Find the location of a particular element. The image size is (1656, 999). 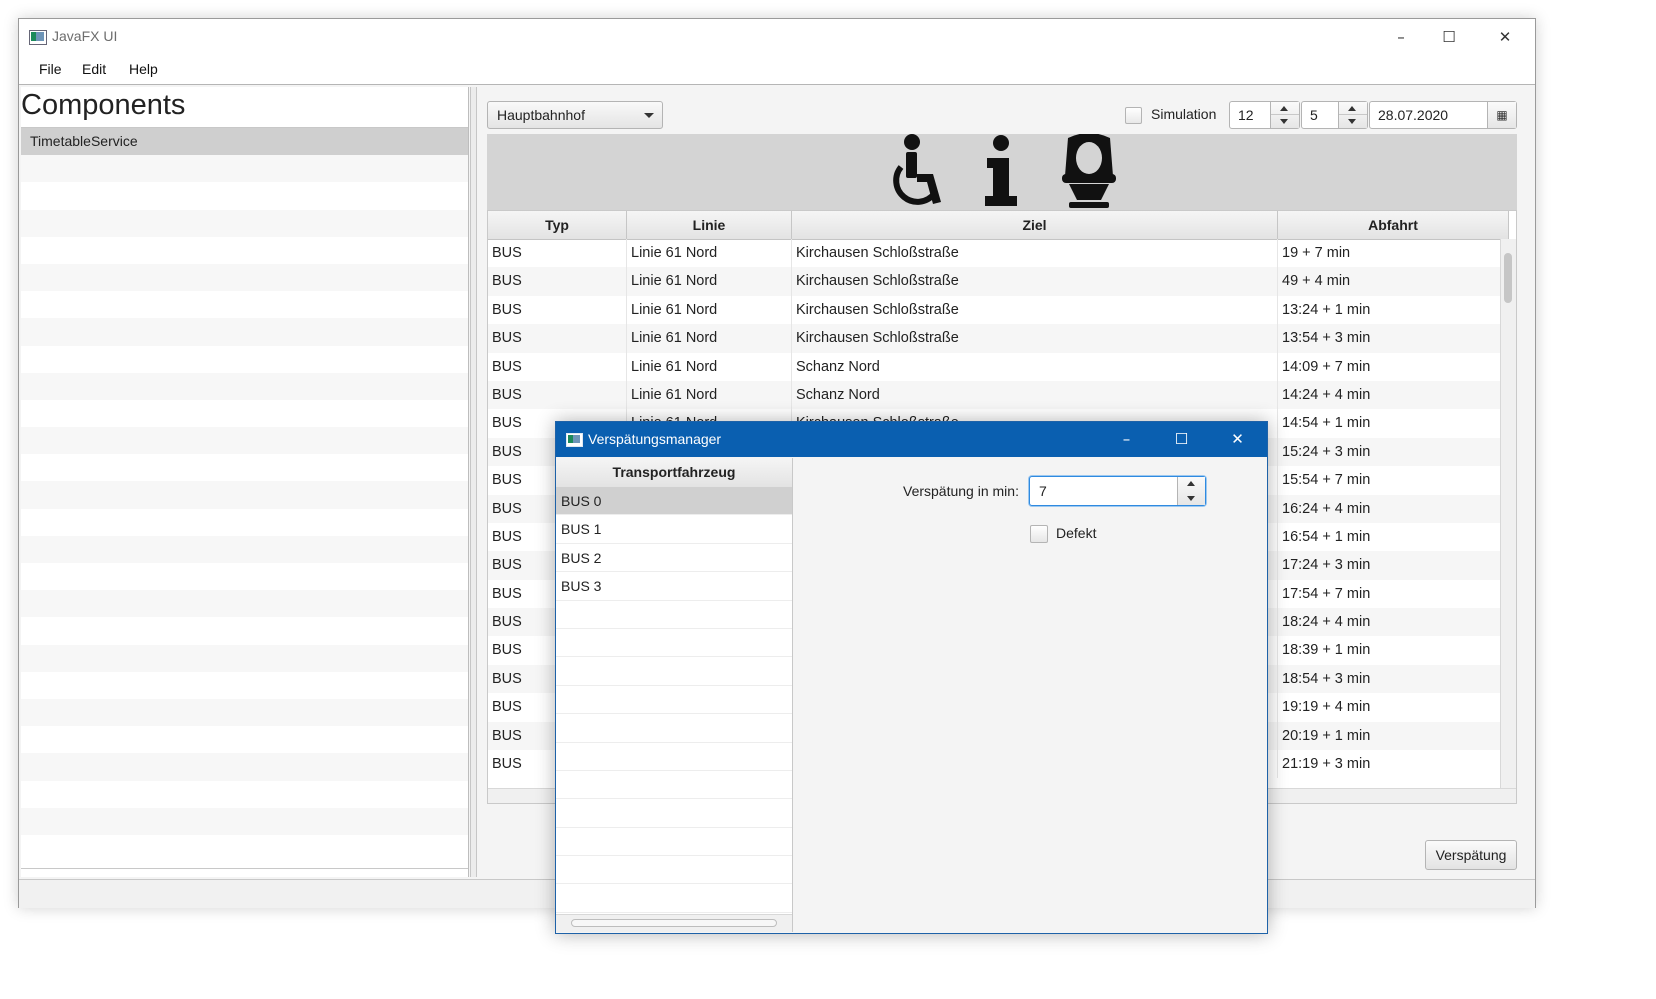

table-row: BUS Linie 61 Nord Schanz Nord 14:24 + 4 min is located at coordinates (995, 395).